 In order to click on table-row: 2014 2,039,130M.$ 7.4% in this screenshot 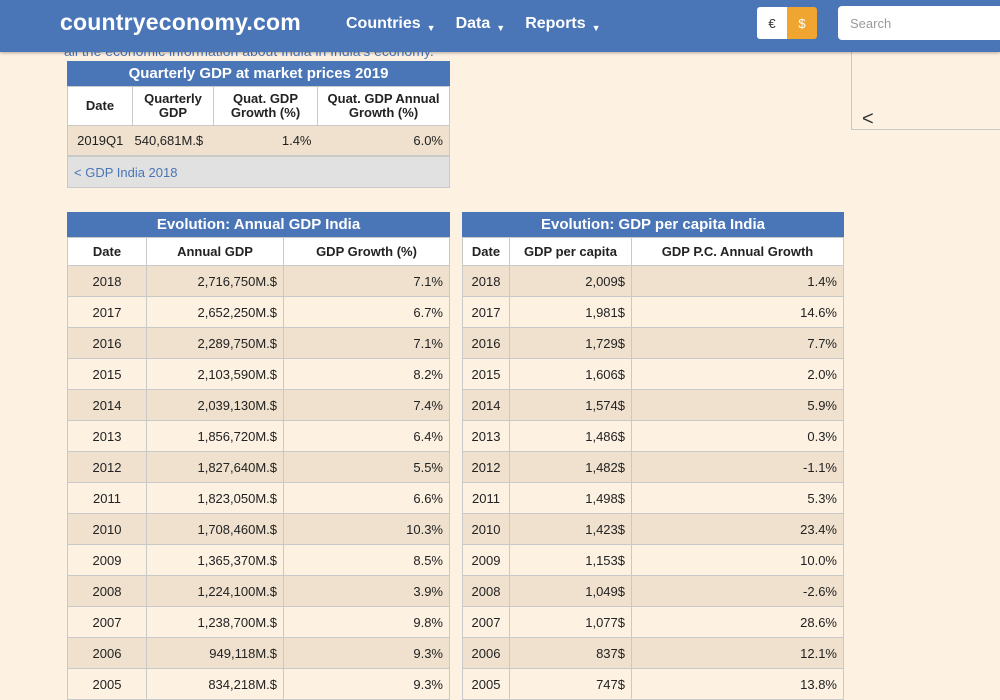, I will do `click(258, 405)`.